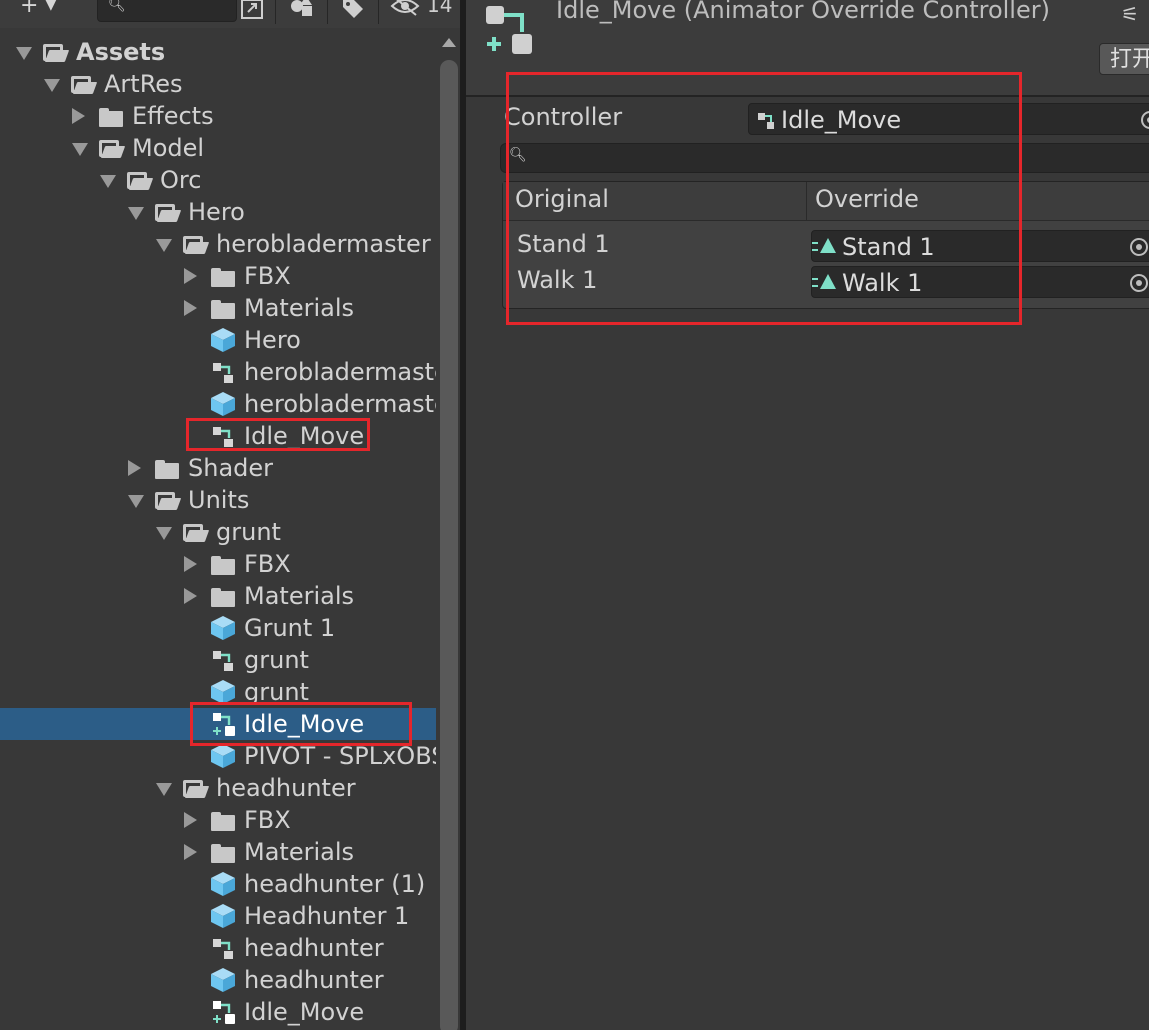  I want to click on inspector-title: Idle_Move (Animator Override Controller), so click(803, 12).